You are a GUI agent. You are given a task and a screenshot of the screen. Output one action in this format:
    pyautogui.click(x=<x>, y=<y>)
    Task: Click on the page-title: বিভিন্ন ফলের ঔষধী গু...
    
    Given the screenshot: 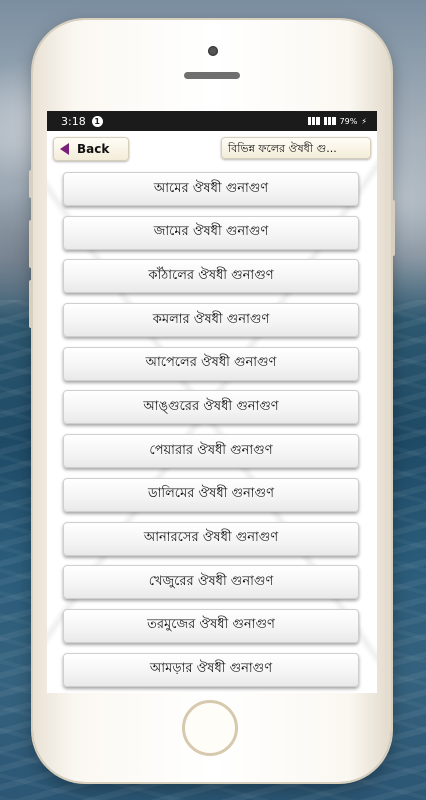 What is the action you would take?
    pyautogui.click(x=296, y=148)
    